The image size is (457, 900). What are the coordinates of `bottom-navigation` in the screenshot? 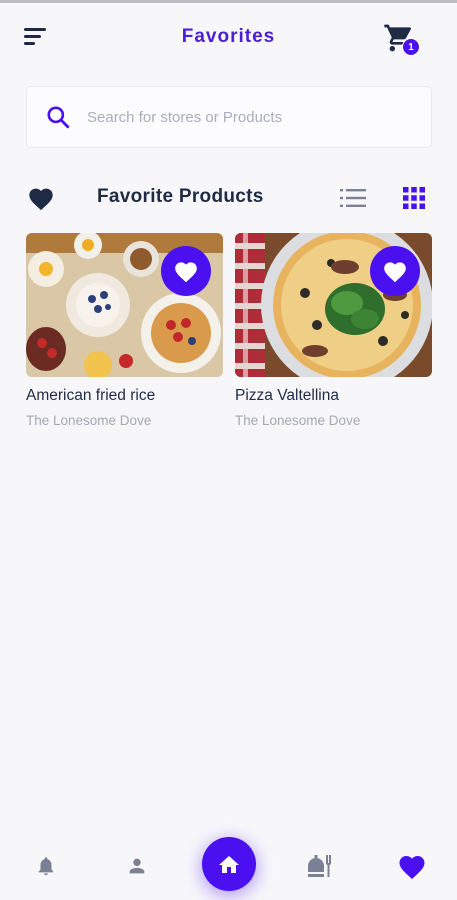 It's located at (228, 865).